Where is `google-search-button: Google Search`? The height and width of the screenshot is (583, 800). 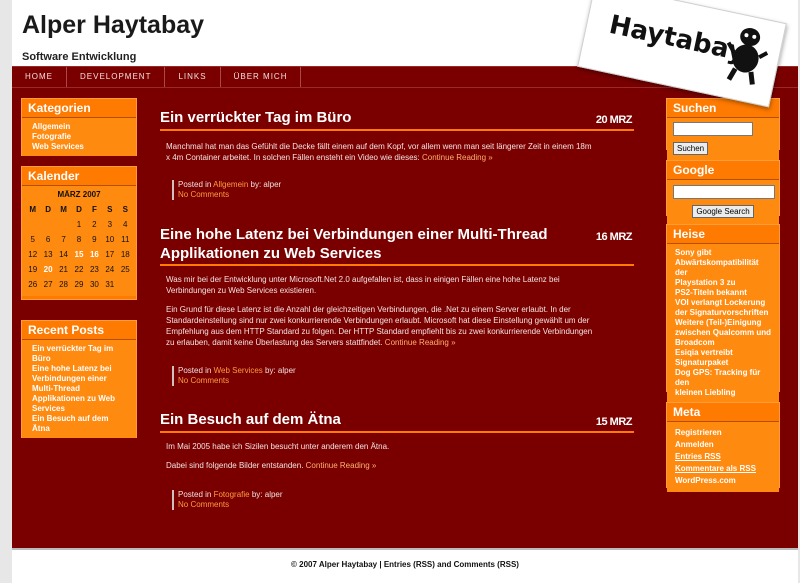 google-search-button: Google Search is located at coordinates (723, 211).